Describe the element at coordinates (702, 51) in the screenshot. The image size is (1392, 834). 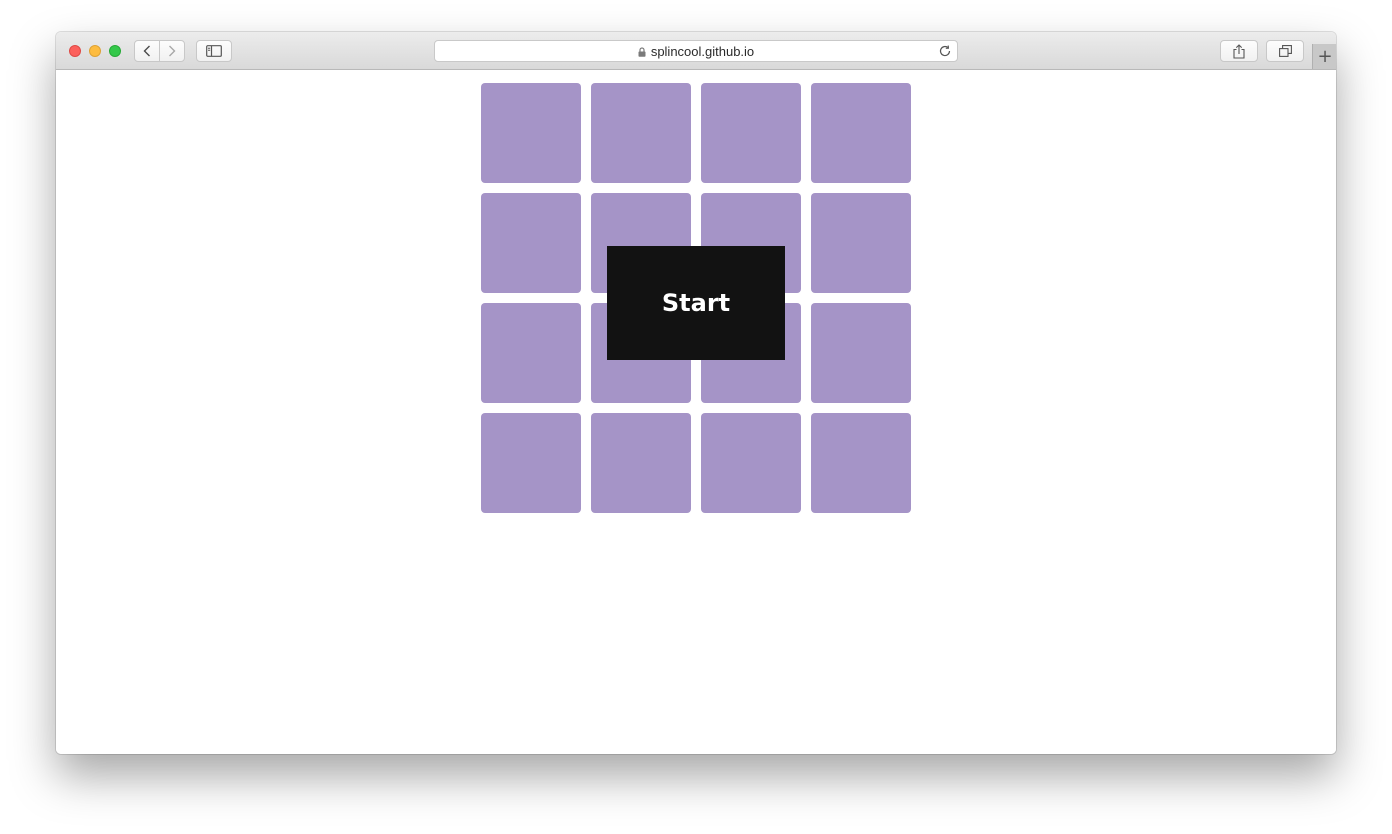
I see `address-url: splincool.github.io` at that location.